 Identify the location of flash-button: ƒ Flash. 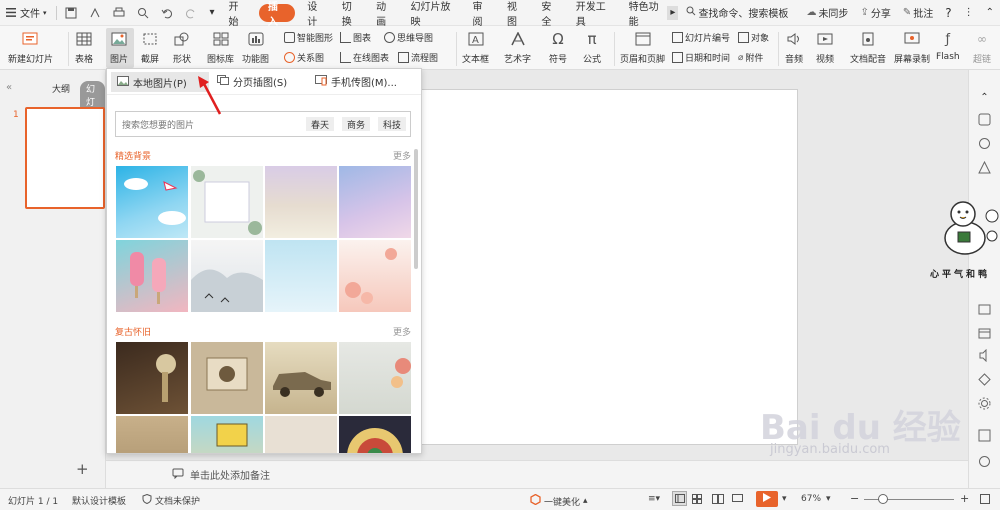
(948, 46).